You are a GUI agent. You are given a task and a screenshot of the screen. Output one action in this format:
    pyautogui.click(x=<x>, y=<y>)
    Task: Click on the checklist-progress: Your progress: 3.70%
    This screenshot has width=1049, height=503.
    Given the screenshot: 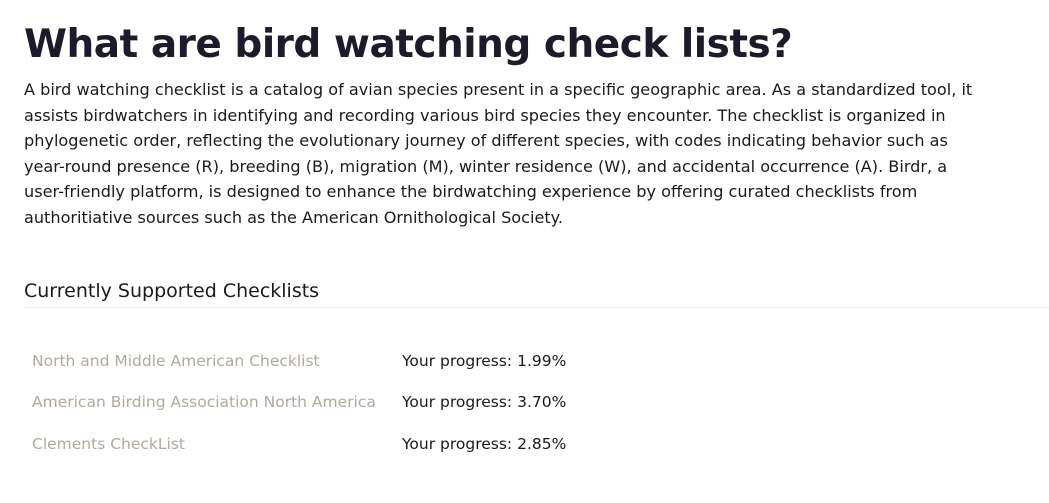 What is the action you would take?
    pyautogui.click(x=484, y=402)
    